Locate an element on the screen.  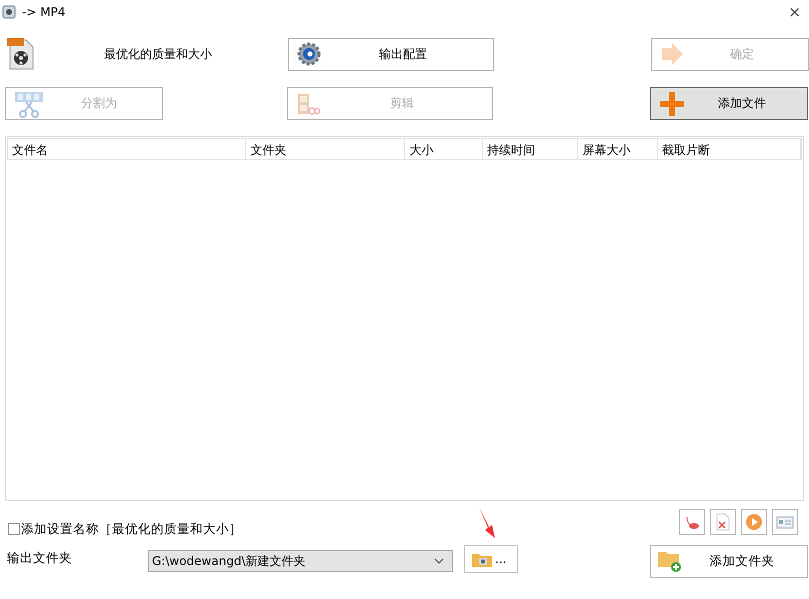
add-file-button: 添加文件 is located at coordinates (729, 103).